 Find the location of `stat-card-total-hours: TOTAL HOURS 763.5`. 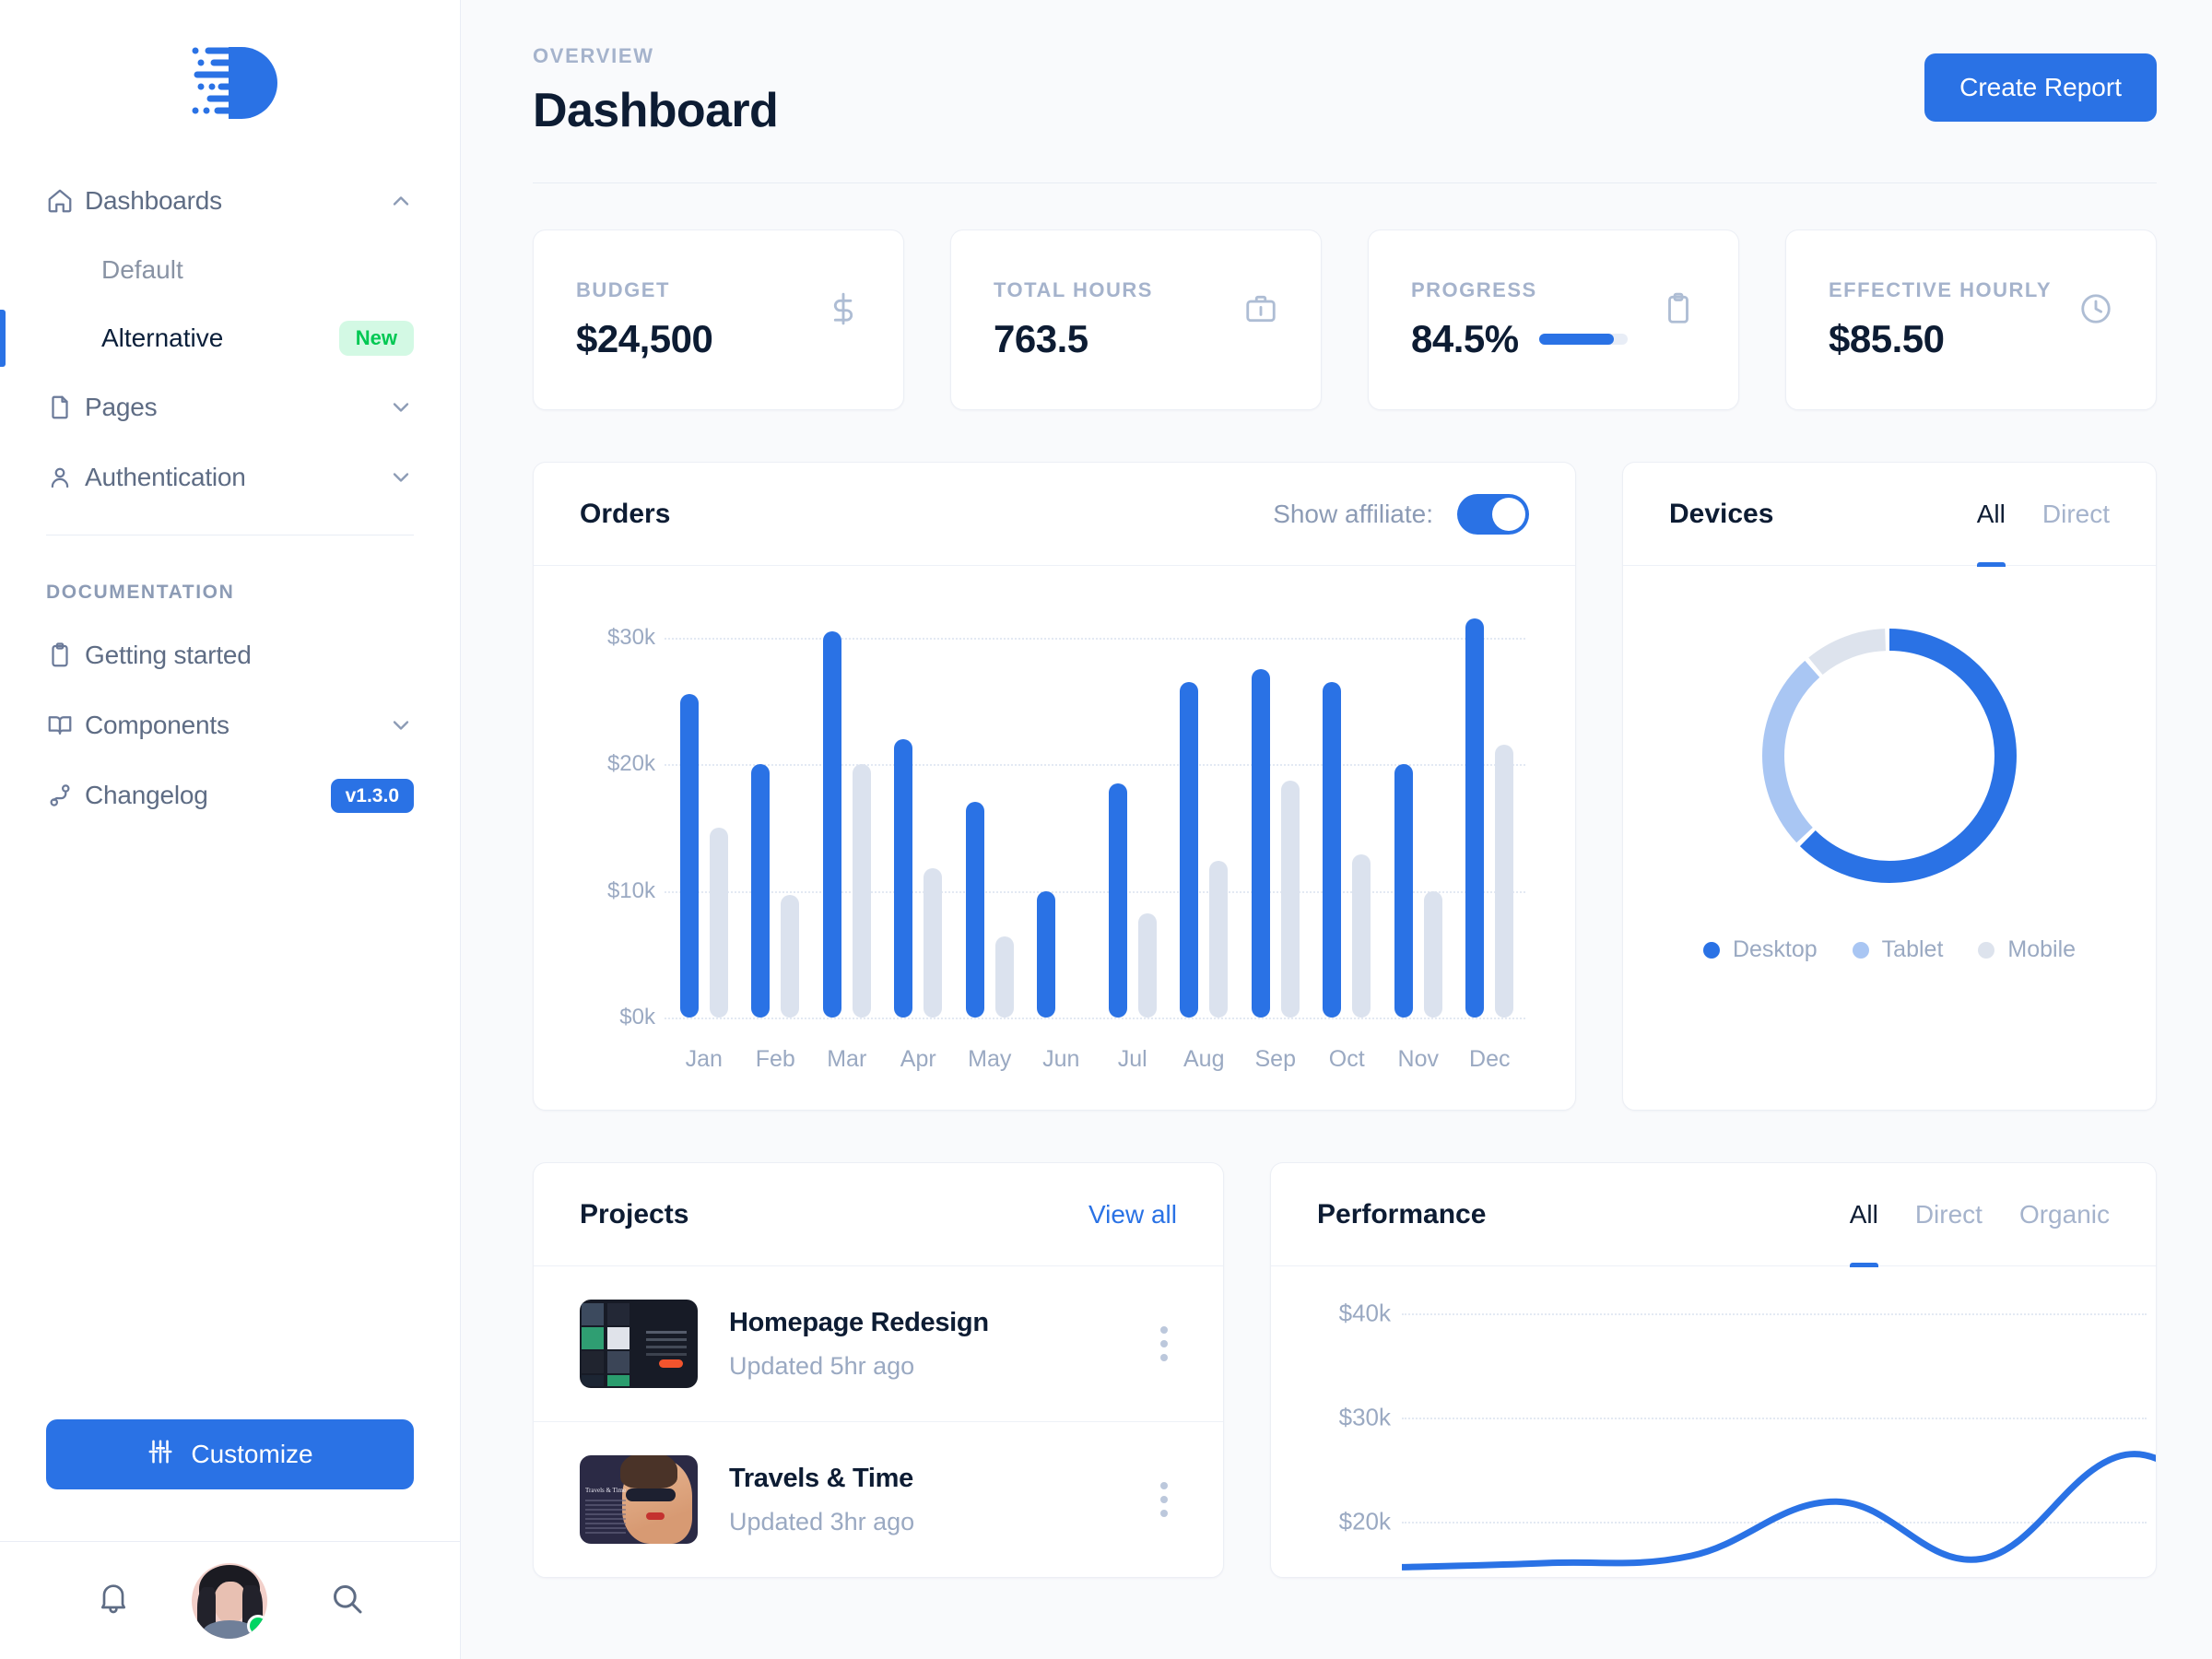

stat-card-total-hours: TOTAL HOURS 763.5 is located at coordinates (1136, 319).